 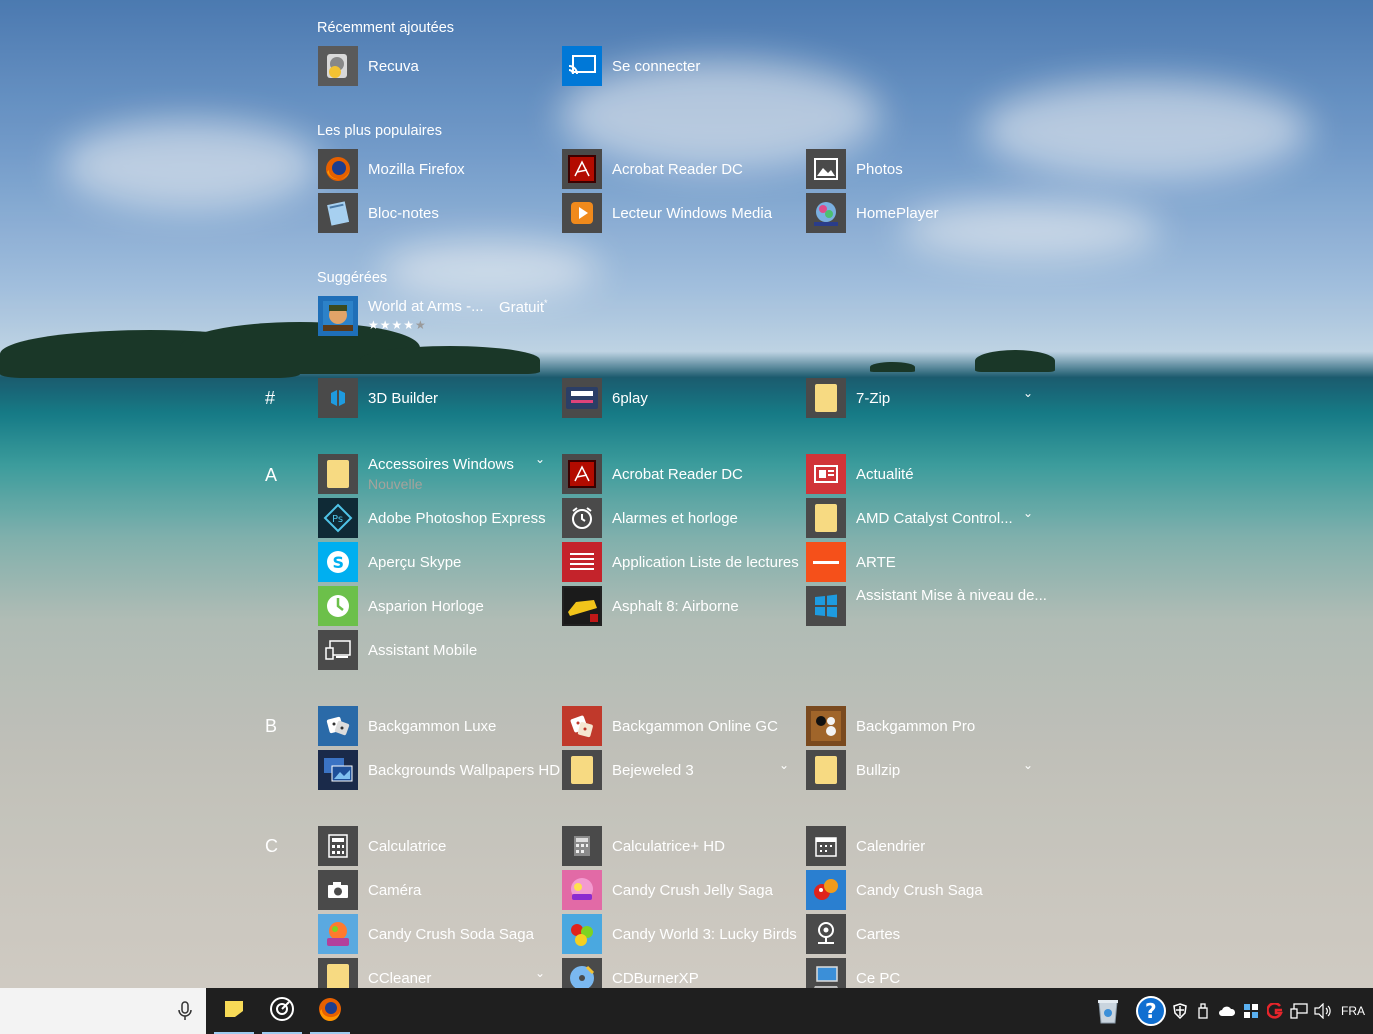 I want to click on app-maps: Cartes, so click(x=853, y=934).